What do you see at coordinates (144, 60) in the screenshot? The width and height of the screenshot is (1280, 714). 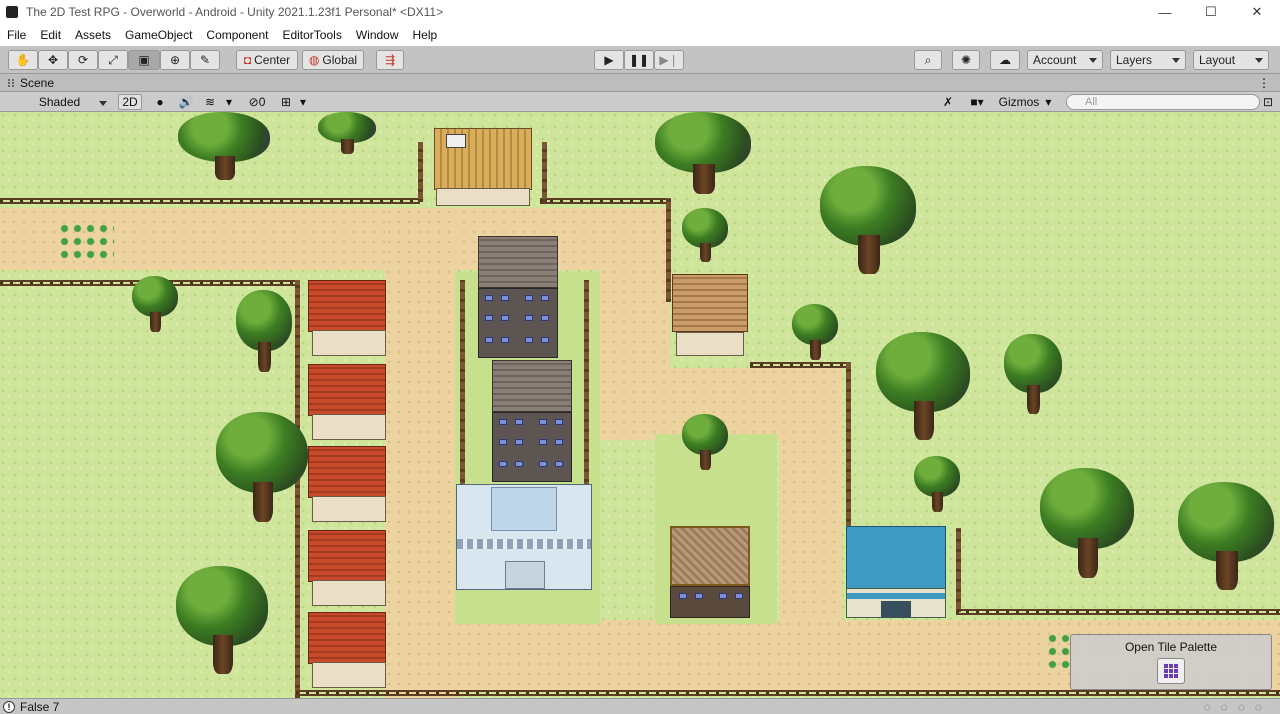 I see `rect-tool-icon: ▣` at bounding box center [144, 60].